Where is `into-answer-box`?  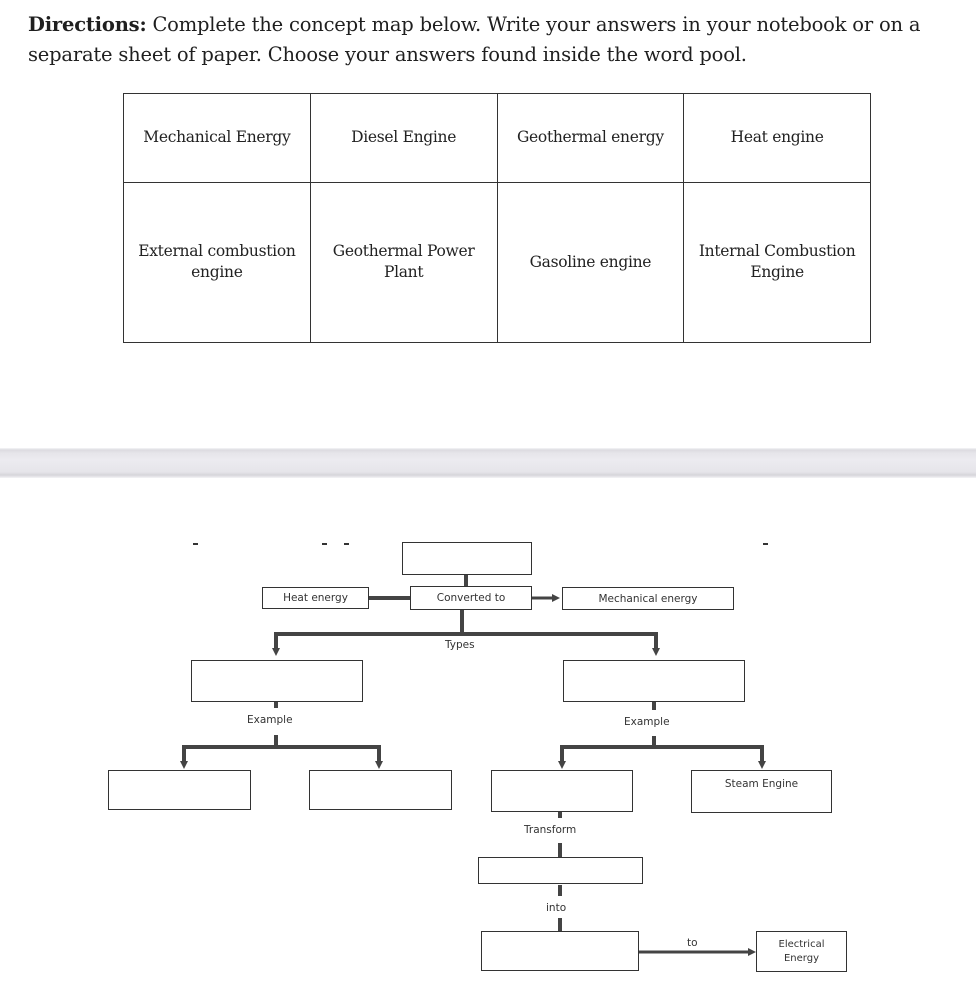 into-answer-box is located at coordinates (560, 951).